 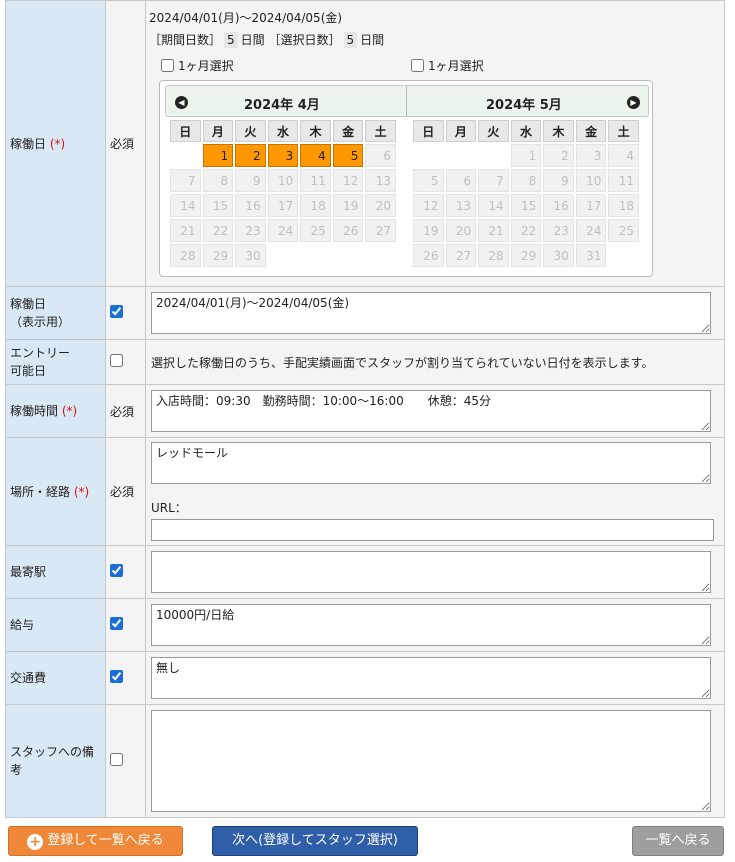 What do you see at coordinates (116, 623) in the screenshot?
I see `salary-checkbox` at bounding box center [116, 623].